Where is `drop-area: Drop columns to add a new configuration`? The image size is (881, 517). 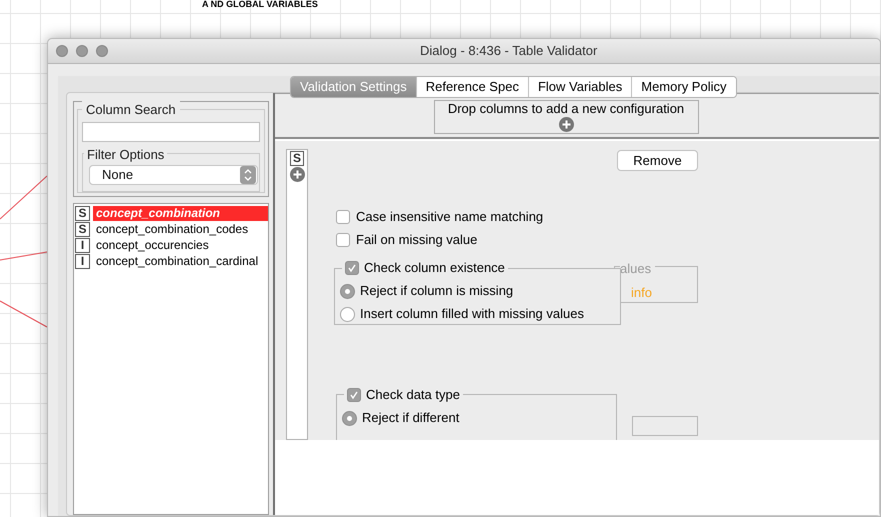
drop-area: Drop columns to add a new configuration is located at coordinates (566, 117).